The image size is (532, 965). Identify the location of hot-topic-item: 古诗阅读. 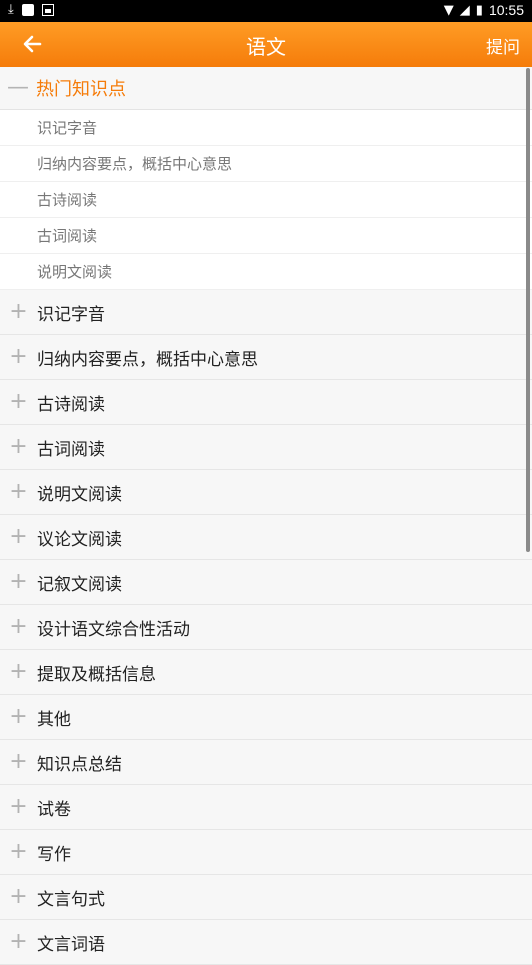
(266, 200).